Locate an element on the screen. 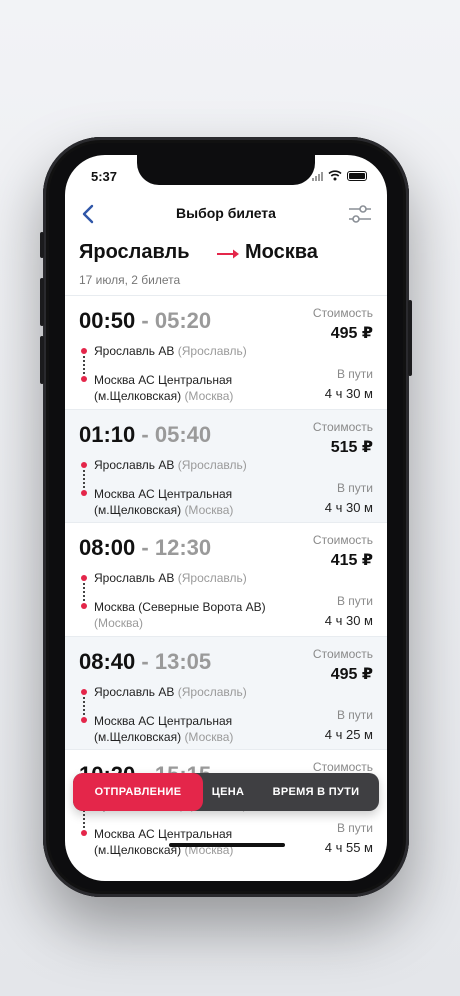  trip-times: 00:50 - 05:20 is located at coordinates (145, 321).